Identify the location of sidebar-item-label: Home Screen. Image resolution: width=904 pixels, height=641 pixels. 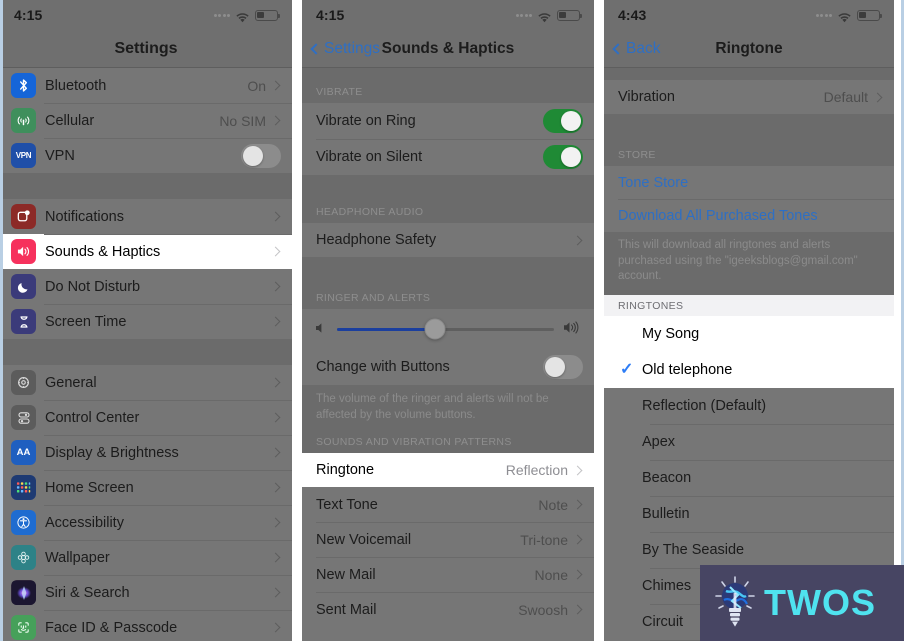
(89, 487).